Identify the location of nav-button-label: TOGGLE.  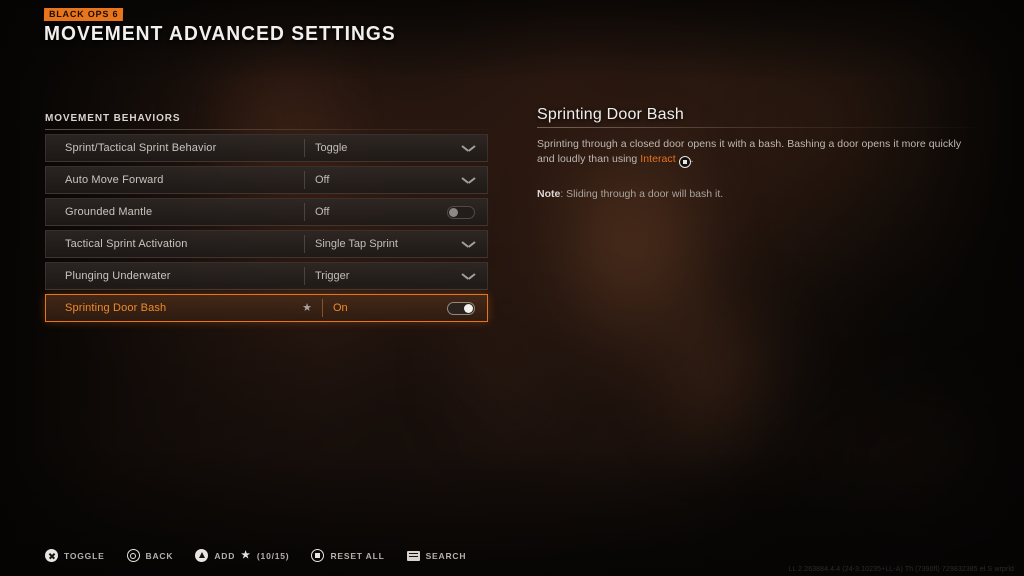
(84, 555).